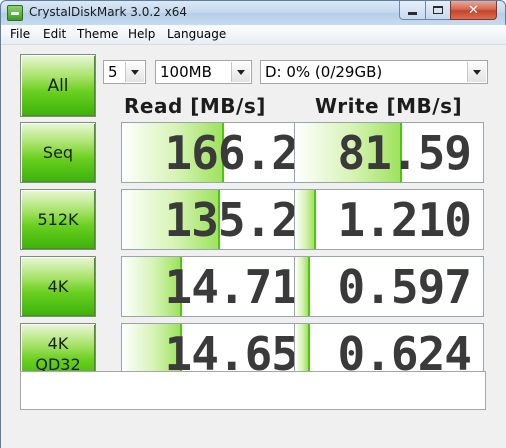 The width and height of the screenshot is (506, 448). I want to click on 512k-test-button: 512K, so click(58, 219).